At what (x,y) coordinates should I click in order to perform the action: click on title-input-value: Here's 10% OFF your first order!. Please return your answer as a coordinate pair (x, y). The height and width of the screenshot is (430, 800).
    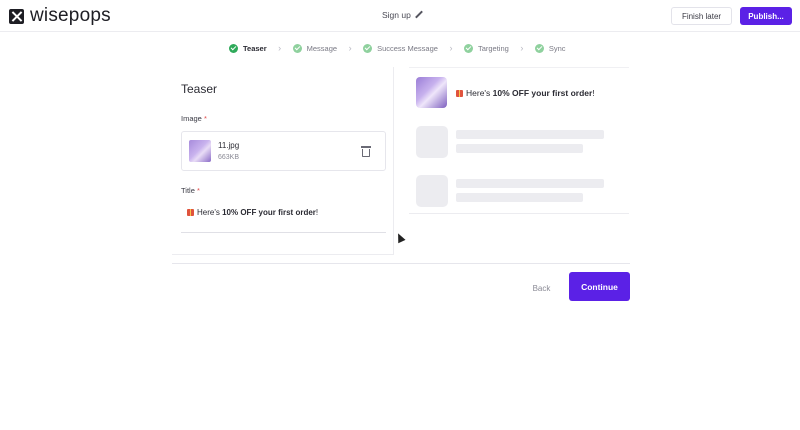
    Looking at the image, I should click on (252, 212).